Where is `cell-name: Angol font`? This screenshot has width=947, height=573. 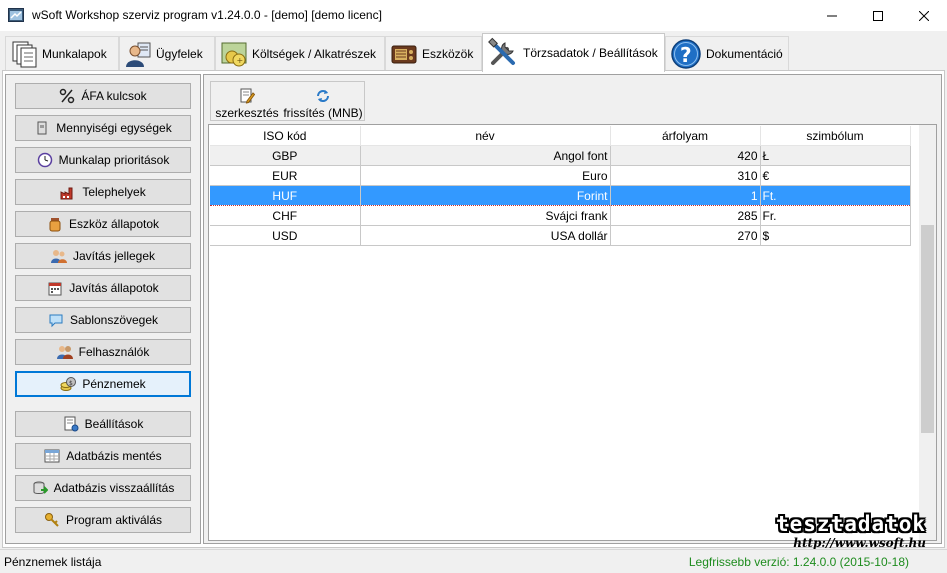
cell-name: Angol font is located at coordinates (485, 155).